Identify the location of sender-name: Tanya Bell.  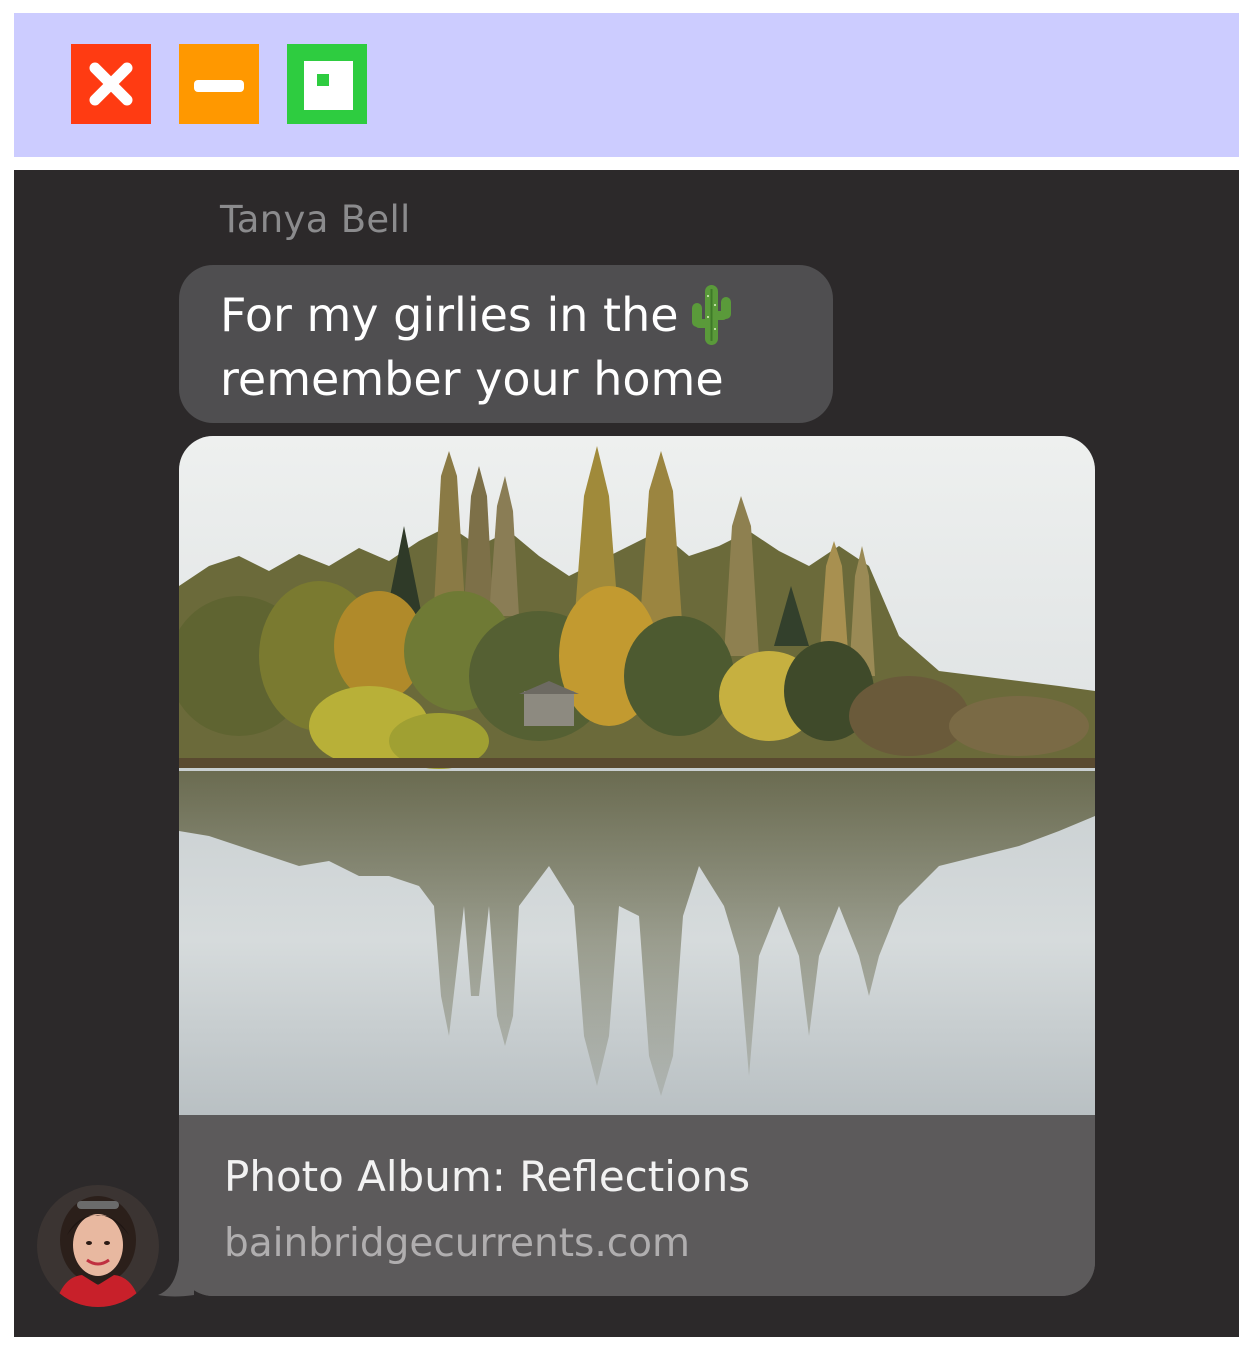
(315, 219).